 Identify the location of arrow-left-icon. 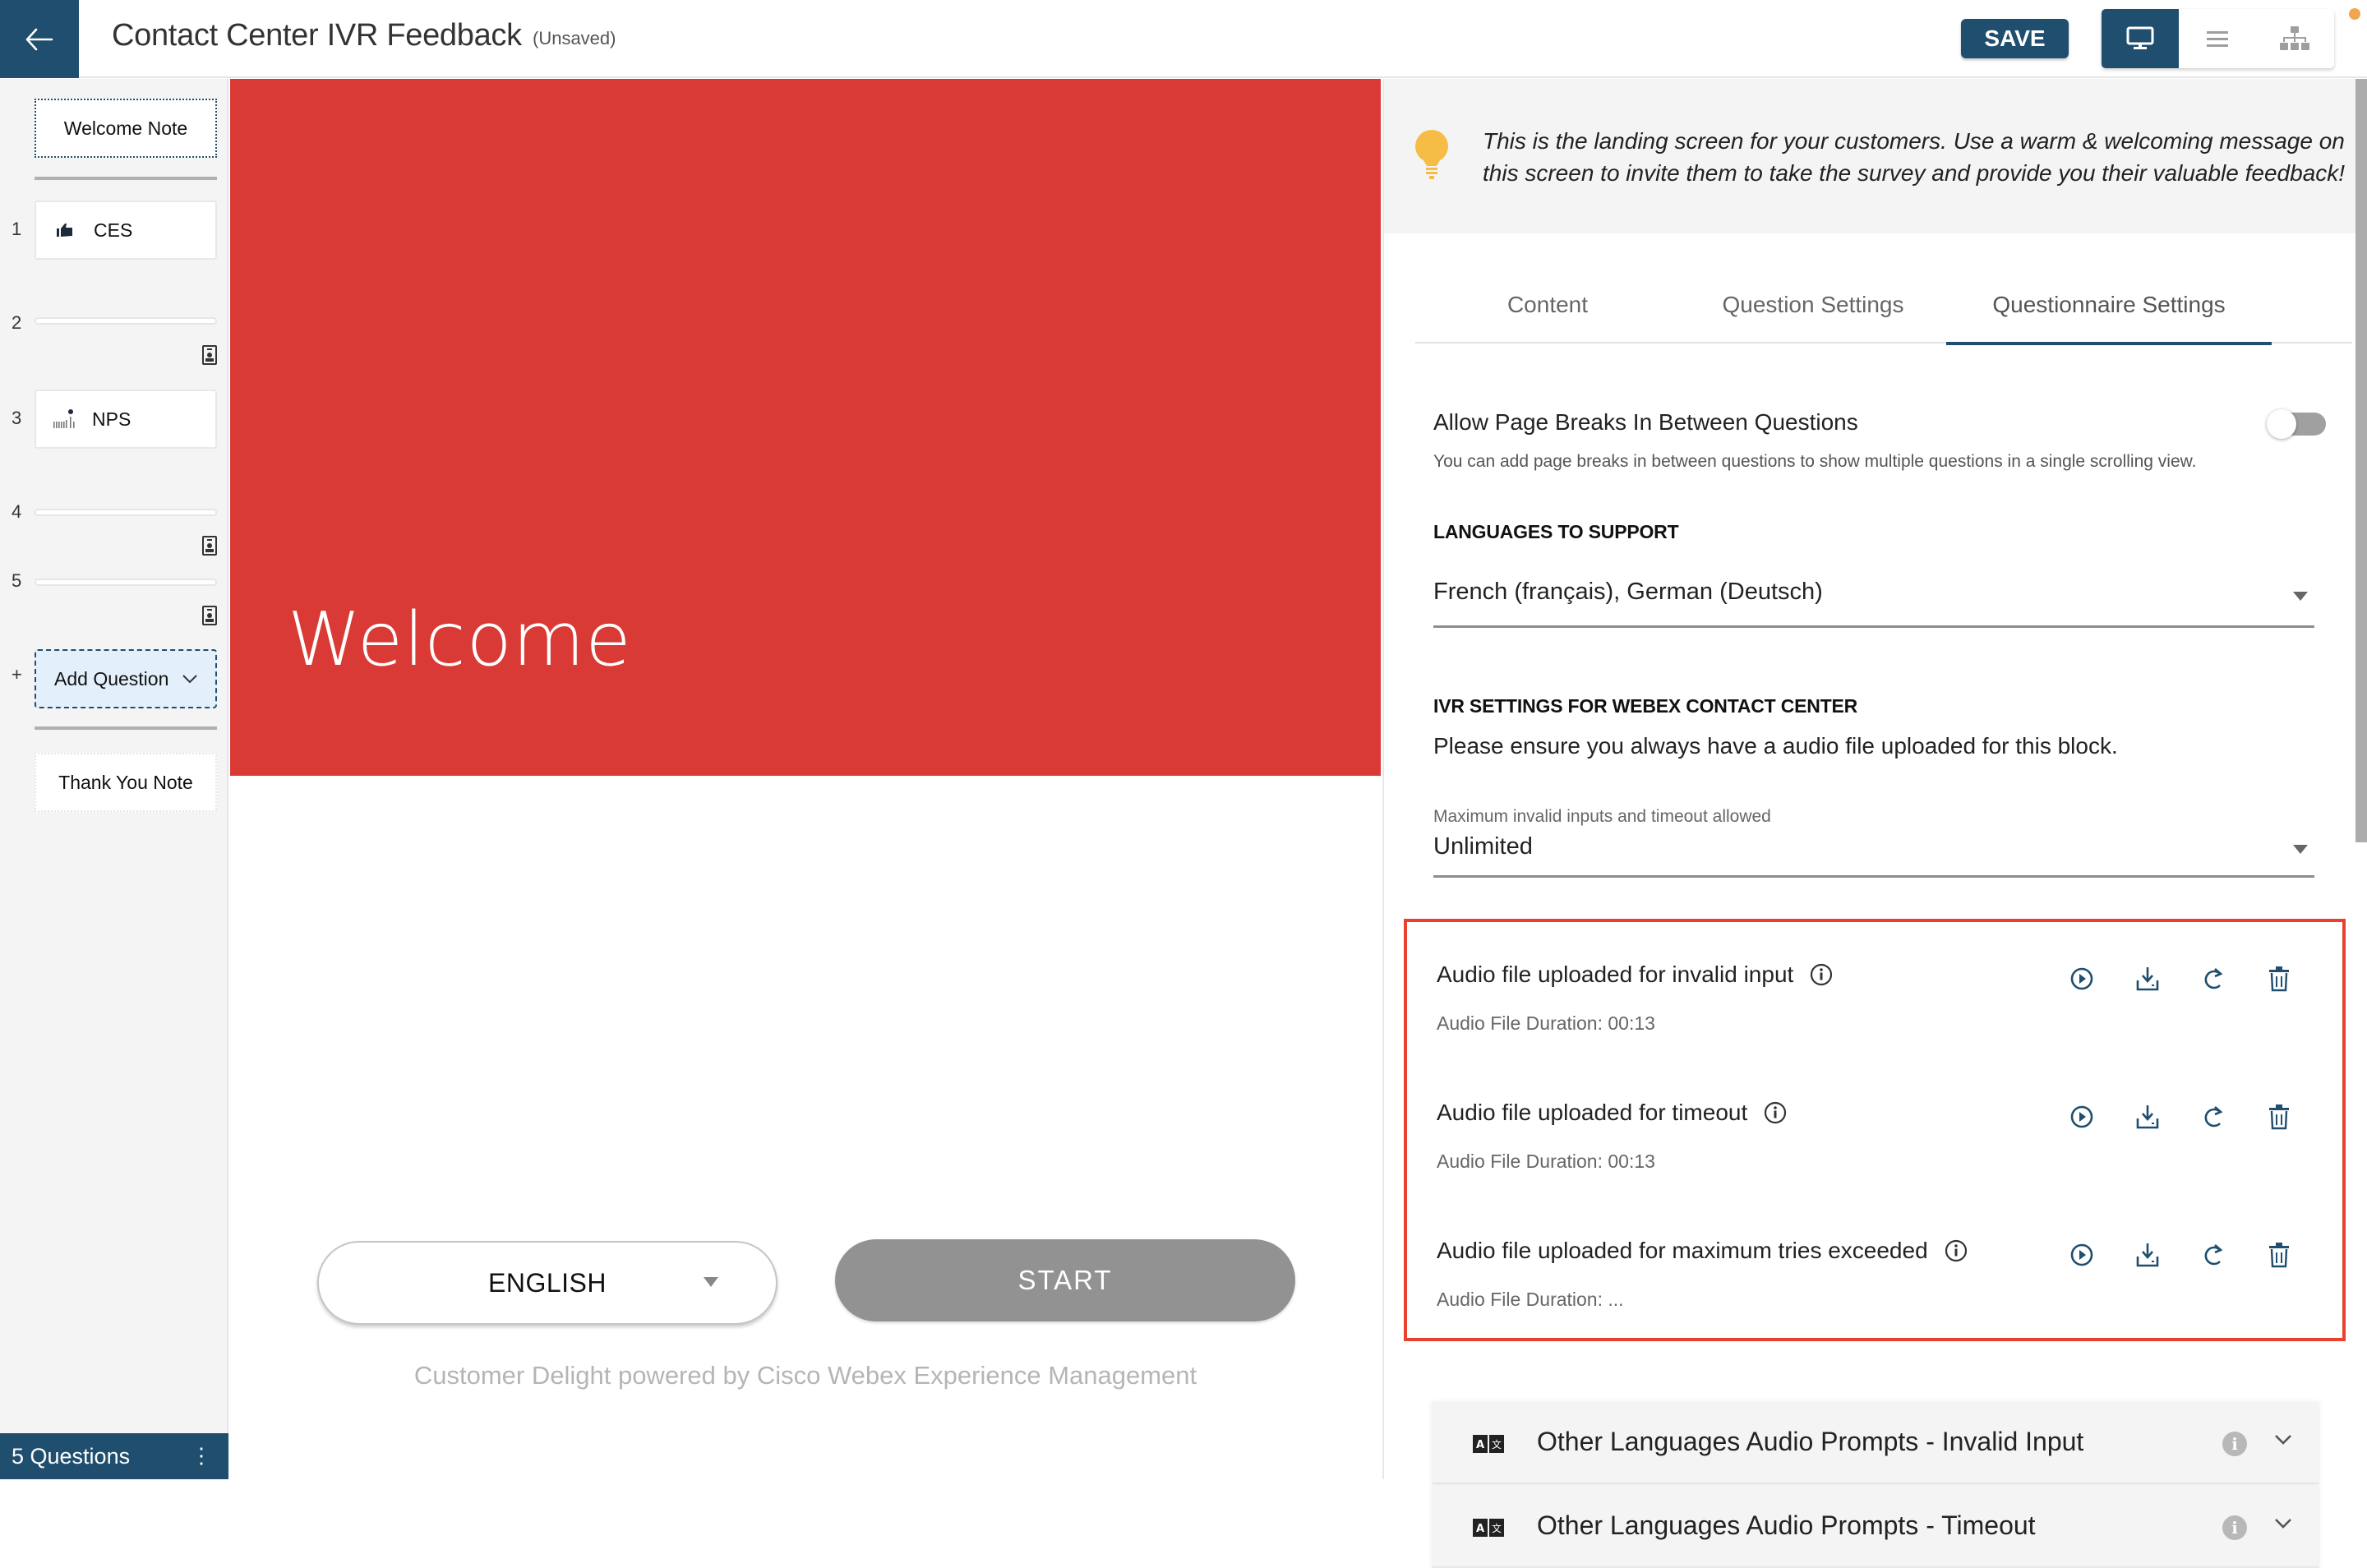
(39, 39).